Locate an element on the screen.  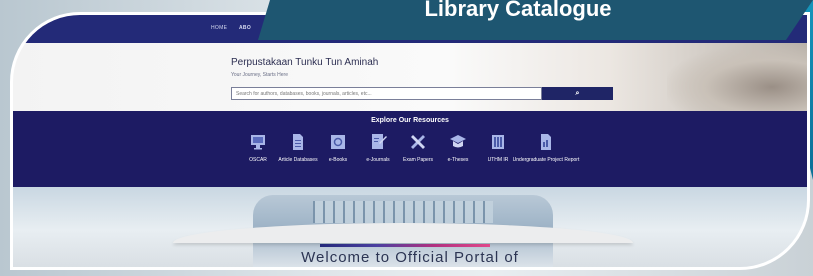
nav-item-about: ABO is located at coordinates (245, 28).